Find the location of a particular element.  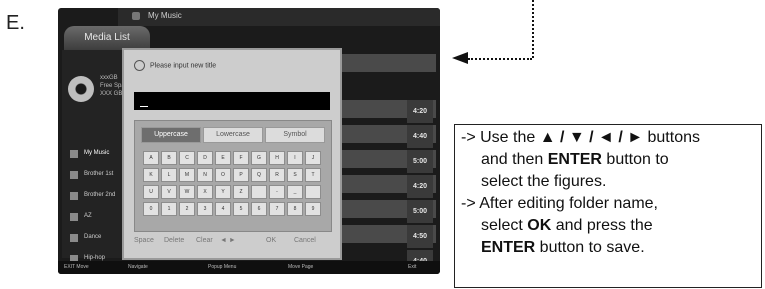

callout-dotted-line is located at coordinates (500, 59).